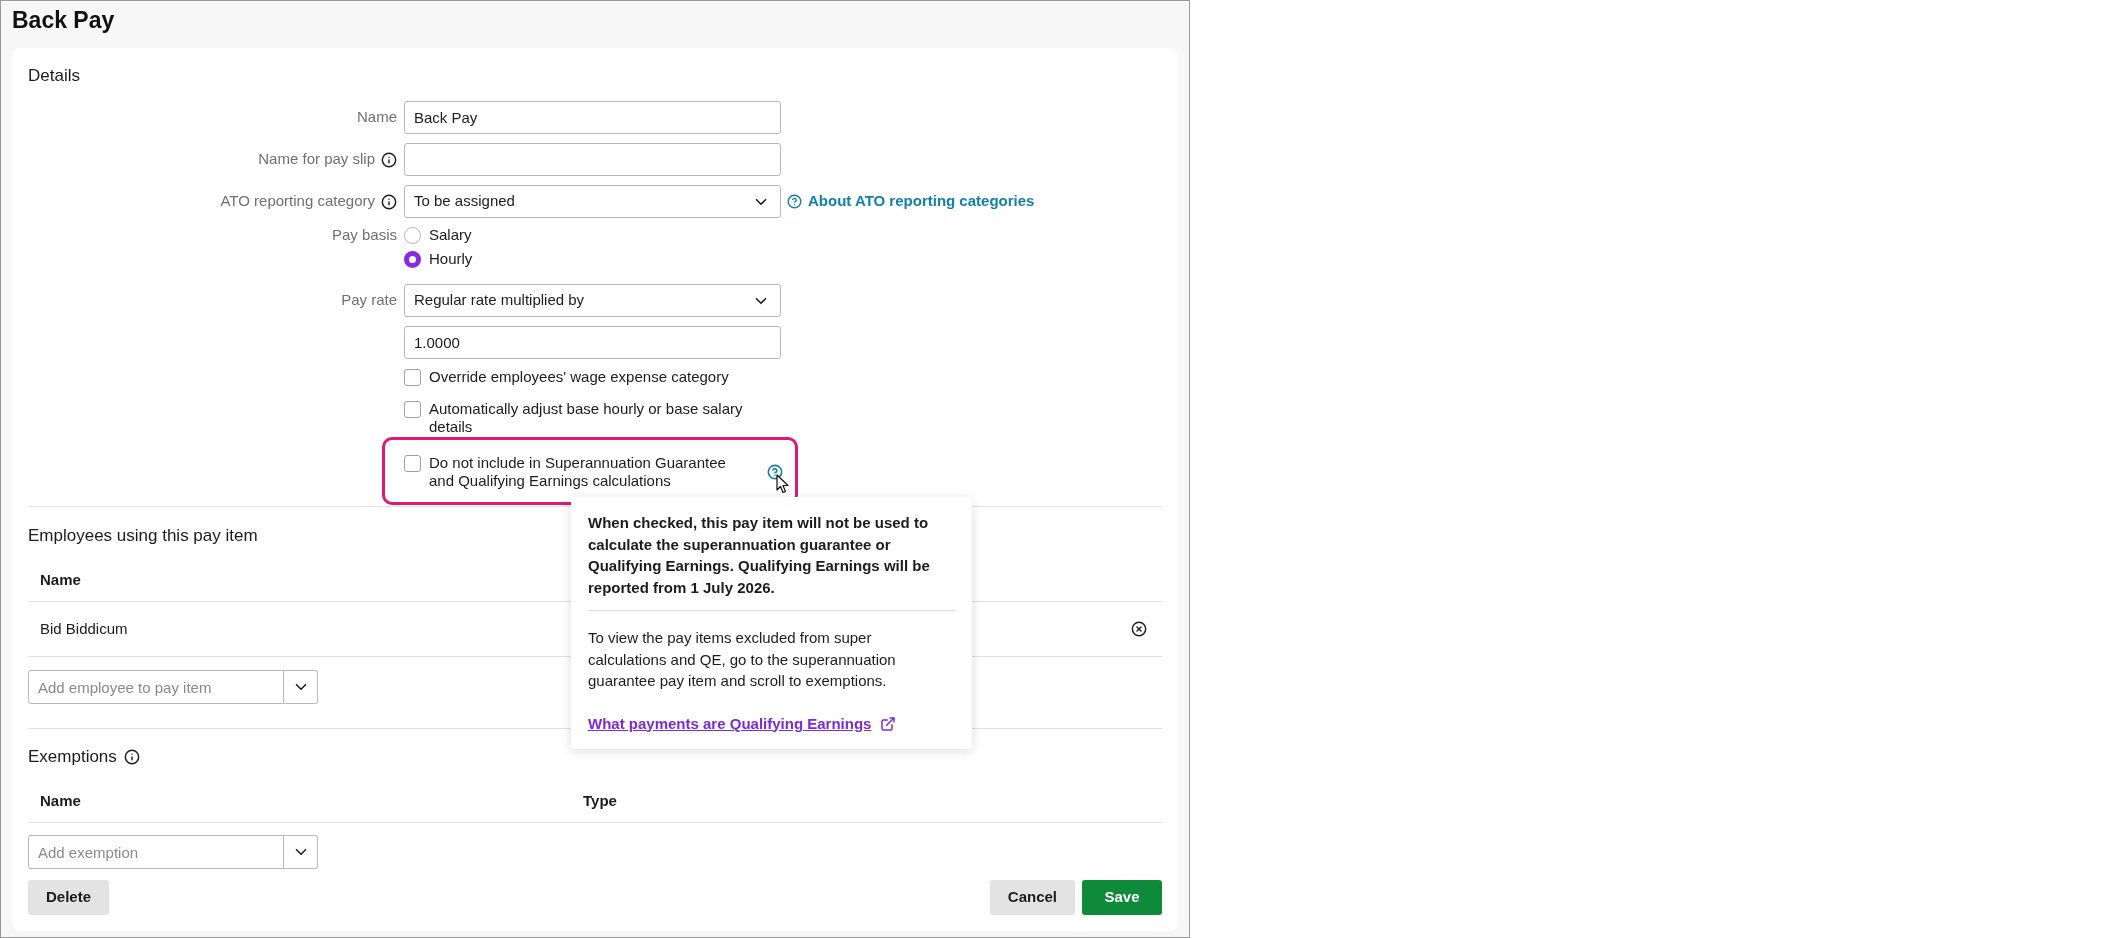  What do you see at coordinates (592, 201) in the screenshot?
I see `dropdown-field: To be assigned` at bounding box center [592, 201].